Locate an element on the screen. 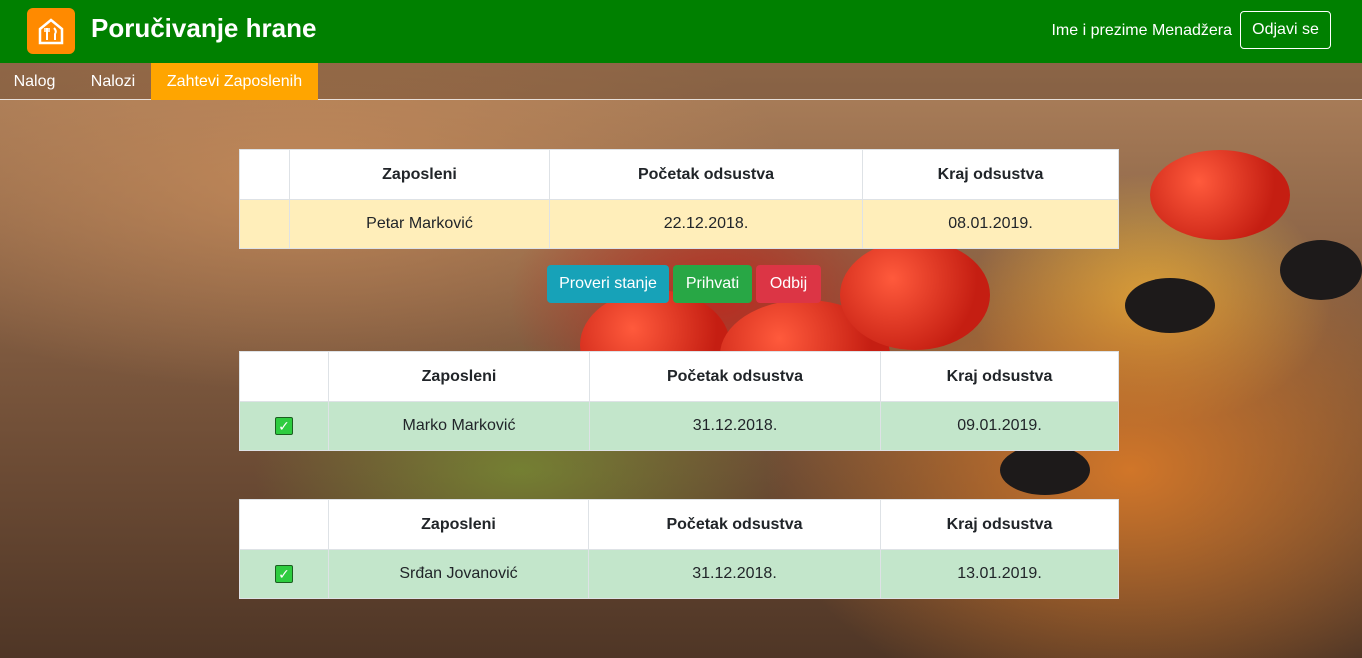  manager-name: Ime i prezime Menadžera is located at coordinates (1141, 30).